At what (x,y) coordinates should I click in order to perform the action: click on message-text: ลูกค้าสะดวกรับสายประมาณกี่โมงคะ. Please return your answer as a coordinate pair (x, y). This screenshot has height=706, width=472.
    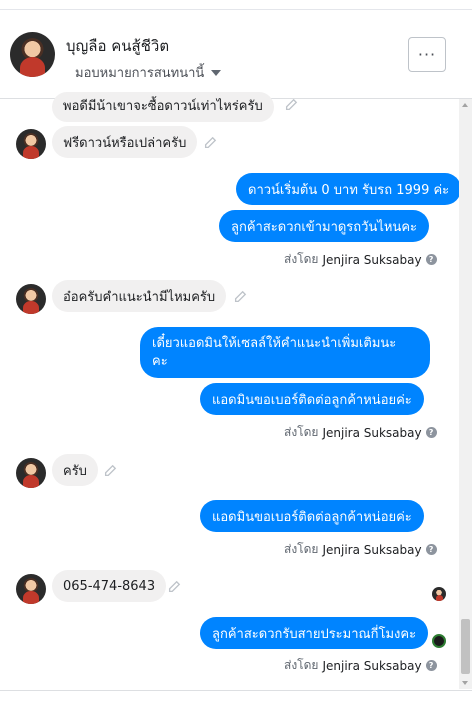
    Looking at the image, I should click on (314, 634).